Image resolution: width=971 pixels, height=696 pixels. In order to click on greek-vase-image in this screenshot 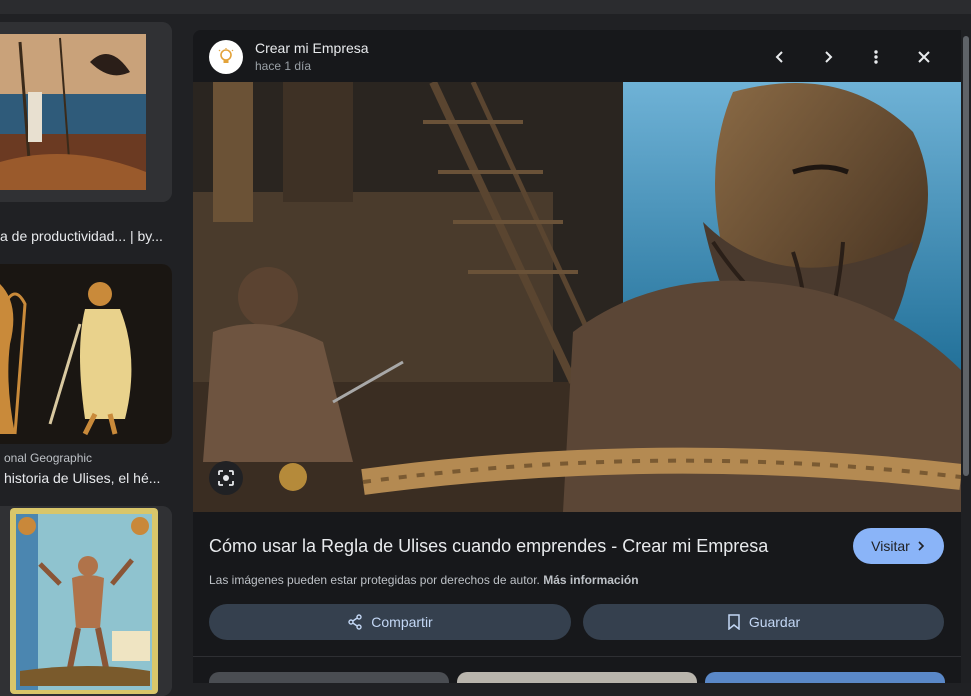, I will do `click(86, 354)`.